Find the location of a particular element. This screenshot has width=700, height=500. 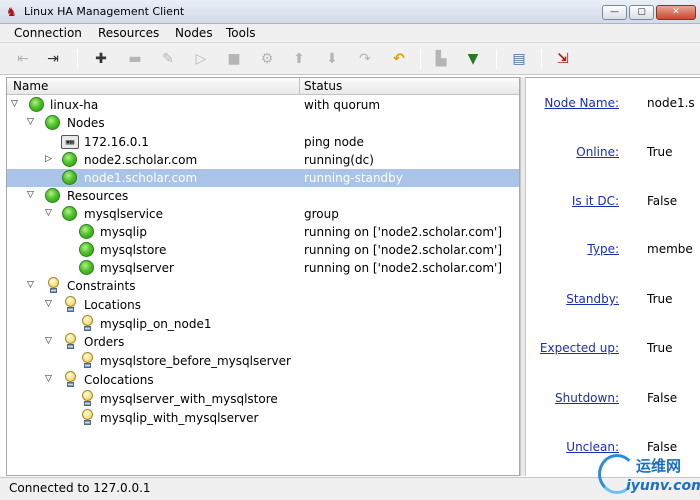

tree-row-label: mysqlstore is located at coordinates (133, 250).